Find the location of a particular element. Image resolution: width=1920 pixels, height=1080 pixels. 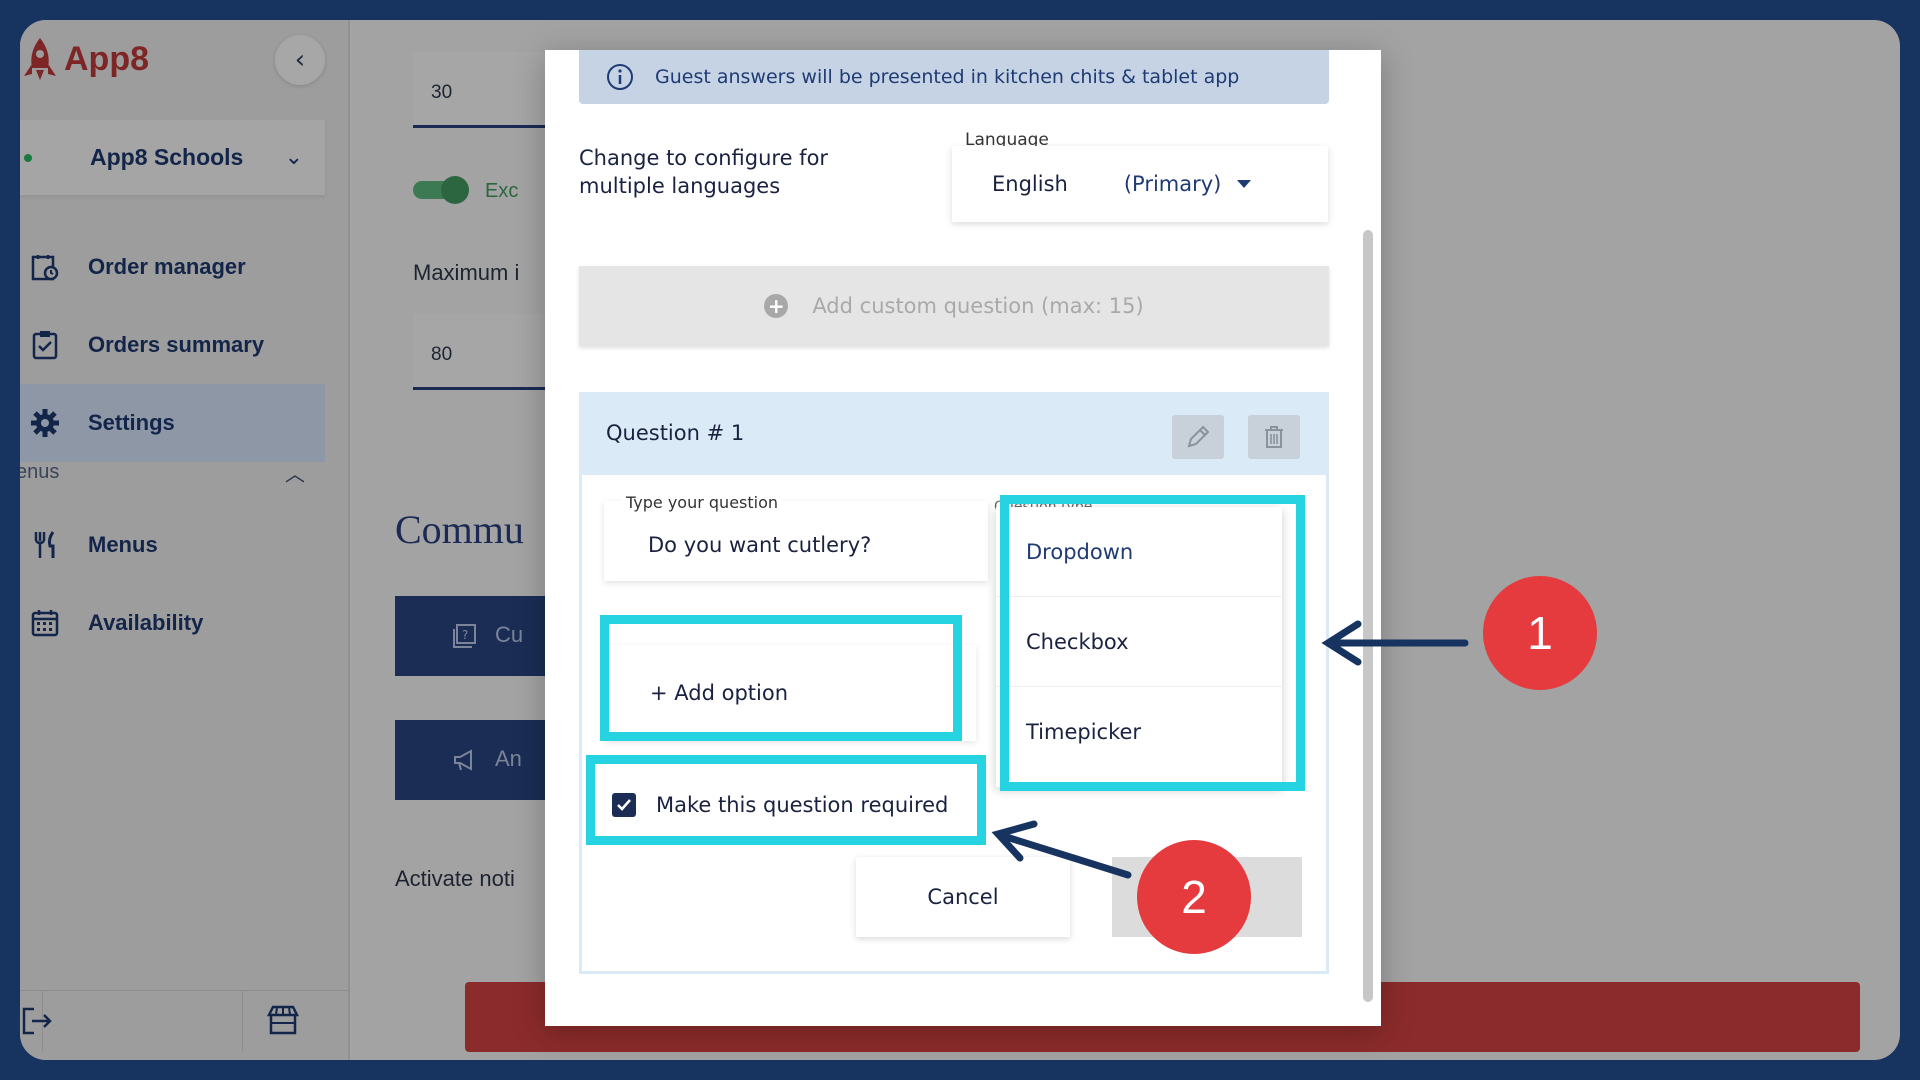

rocket-logo-icon is located at coordinates (40, 59).